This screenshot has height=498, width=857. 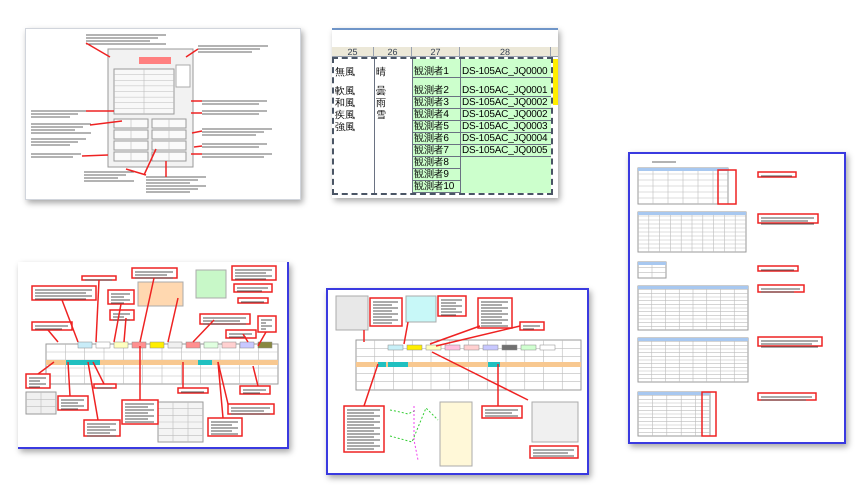 I want to click on table-cell: 観測者2, so click(x=436, y=87).